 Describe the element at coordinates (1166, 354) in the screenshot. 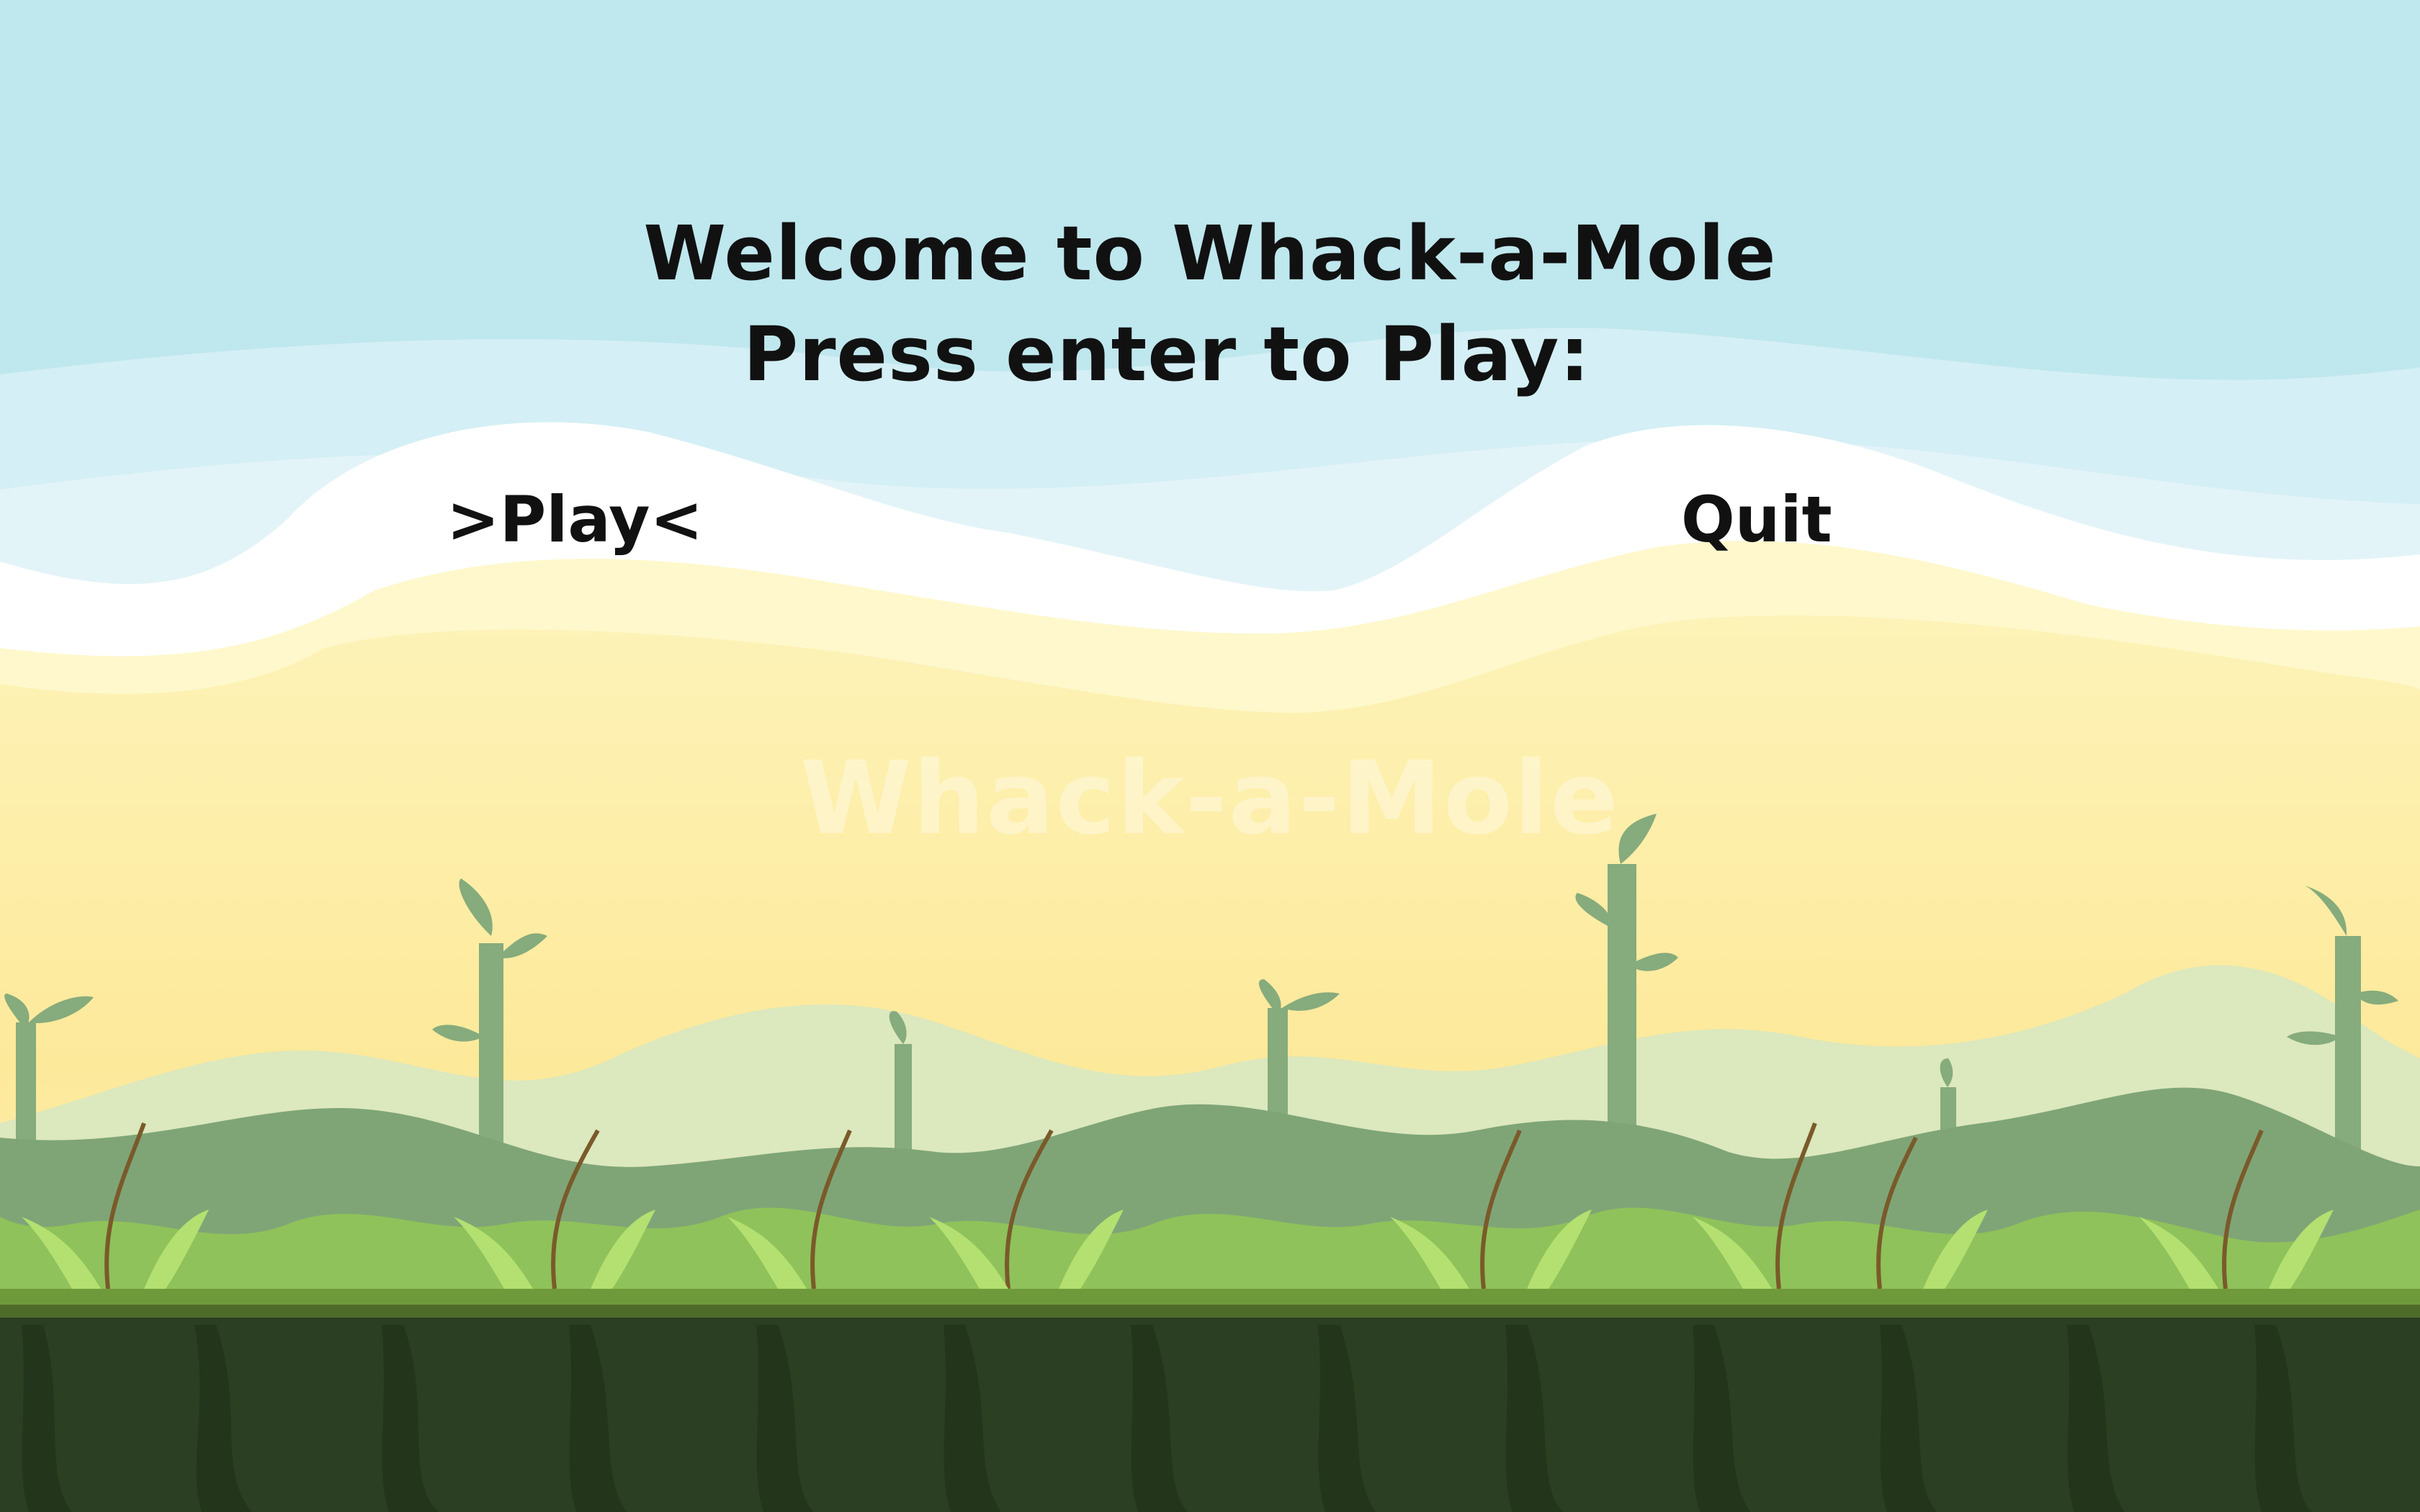

I see `instruction-press-enter: Press enter to Play:` at that location.